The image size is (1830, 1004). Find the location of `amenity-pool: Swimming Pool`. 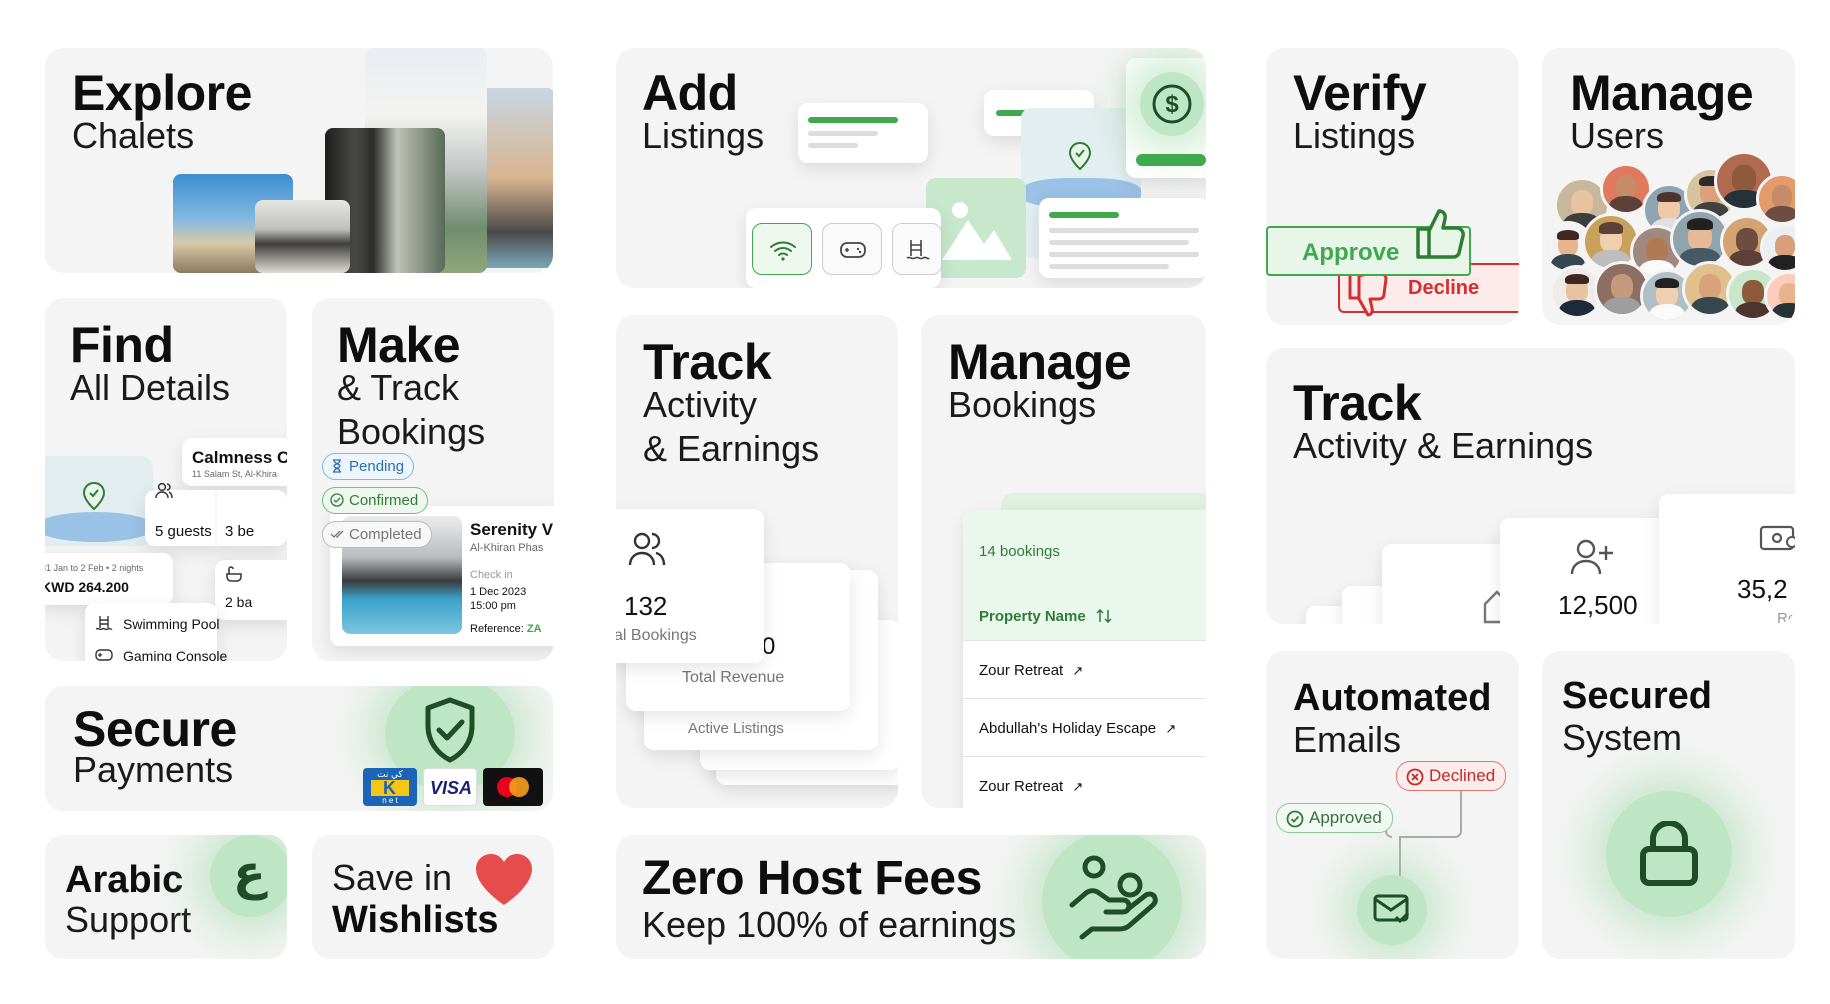

amenity-pool: Swimming Pool is located at coordinates (171, 624).